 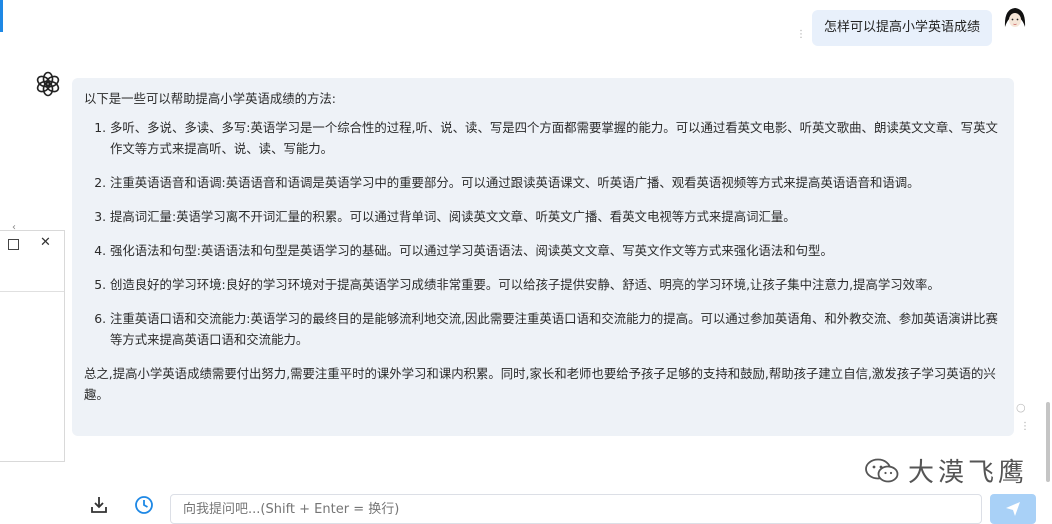 I want to click on watermark: 大漠飞鹰, so click(x=946, y=470).